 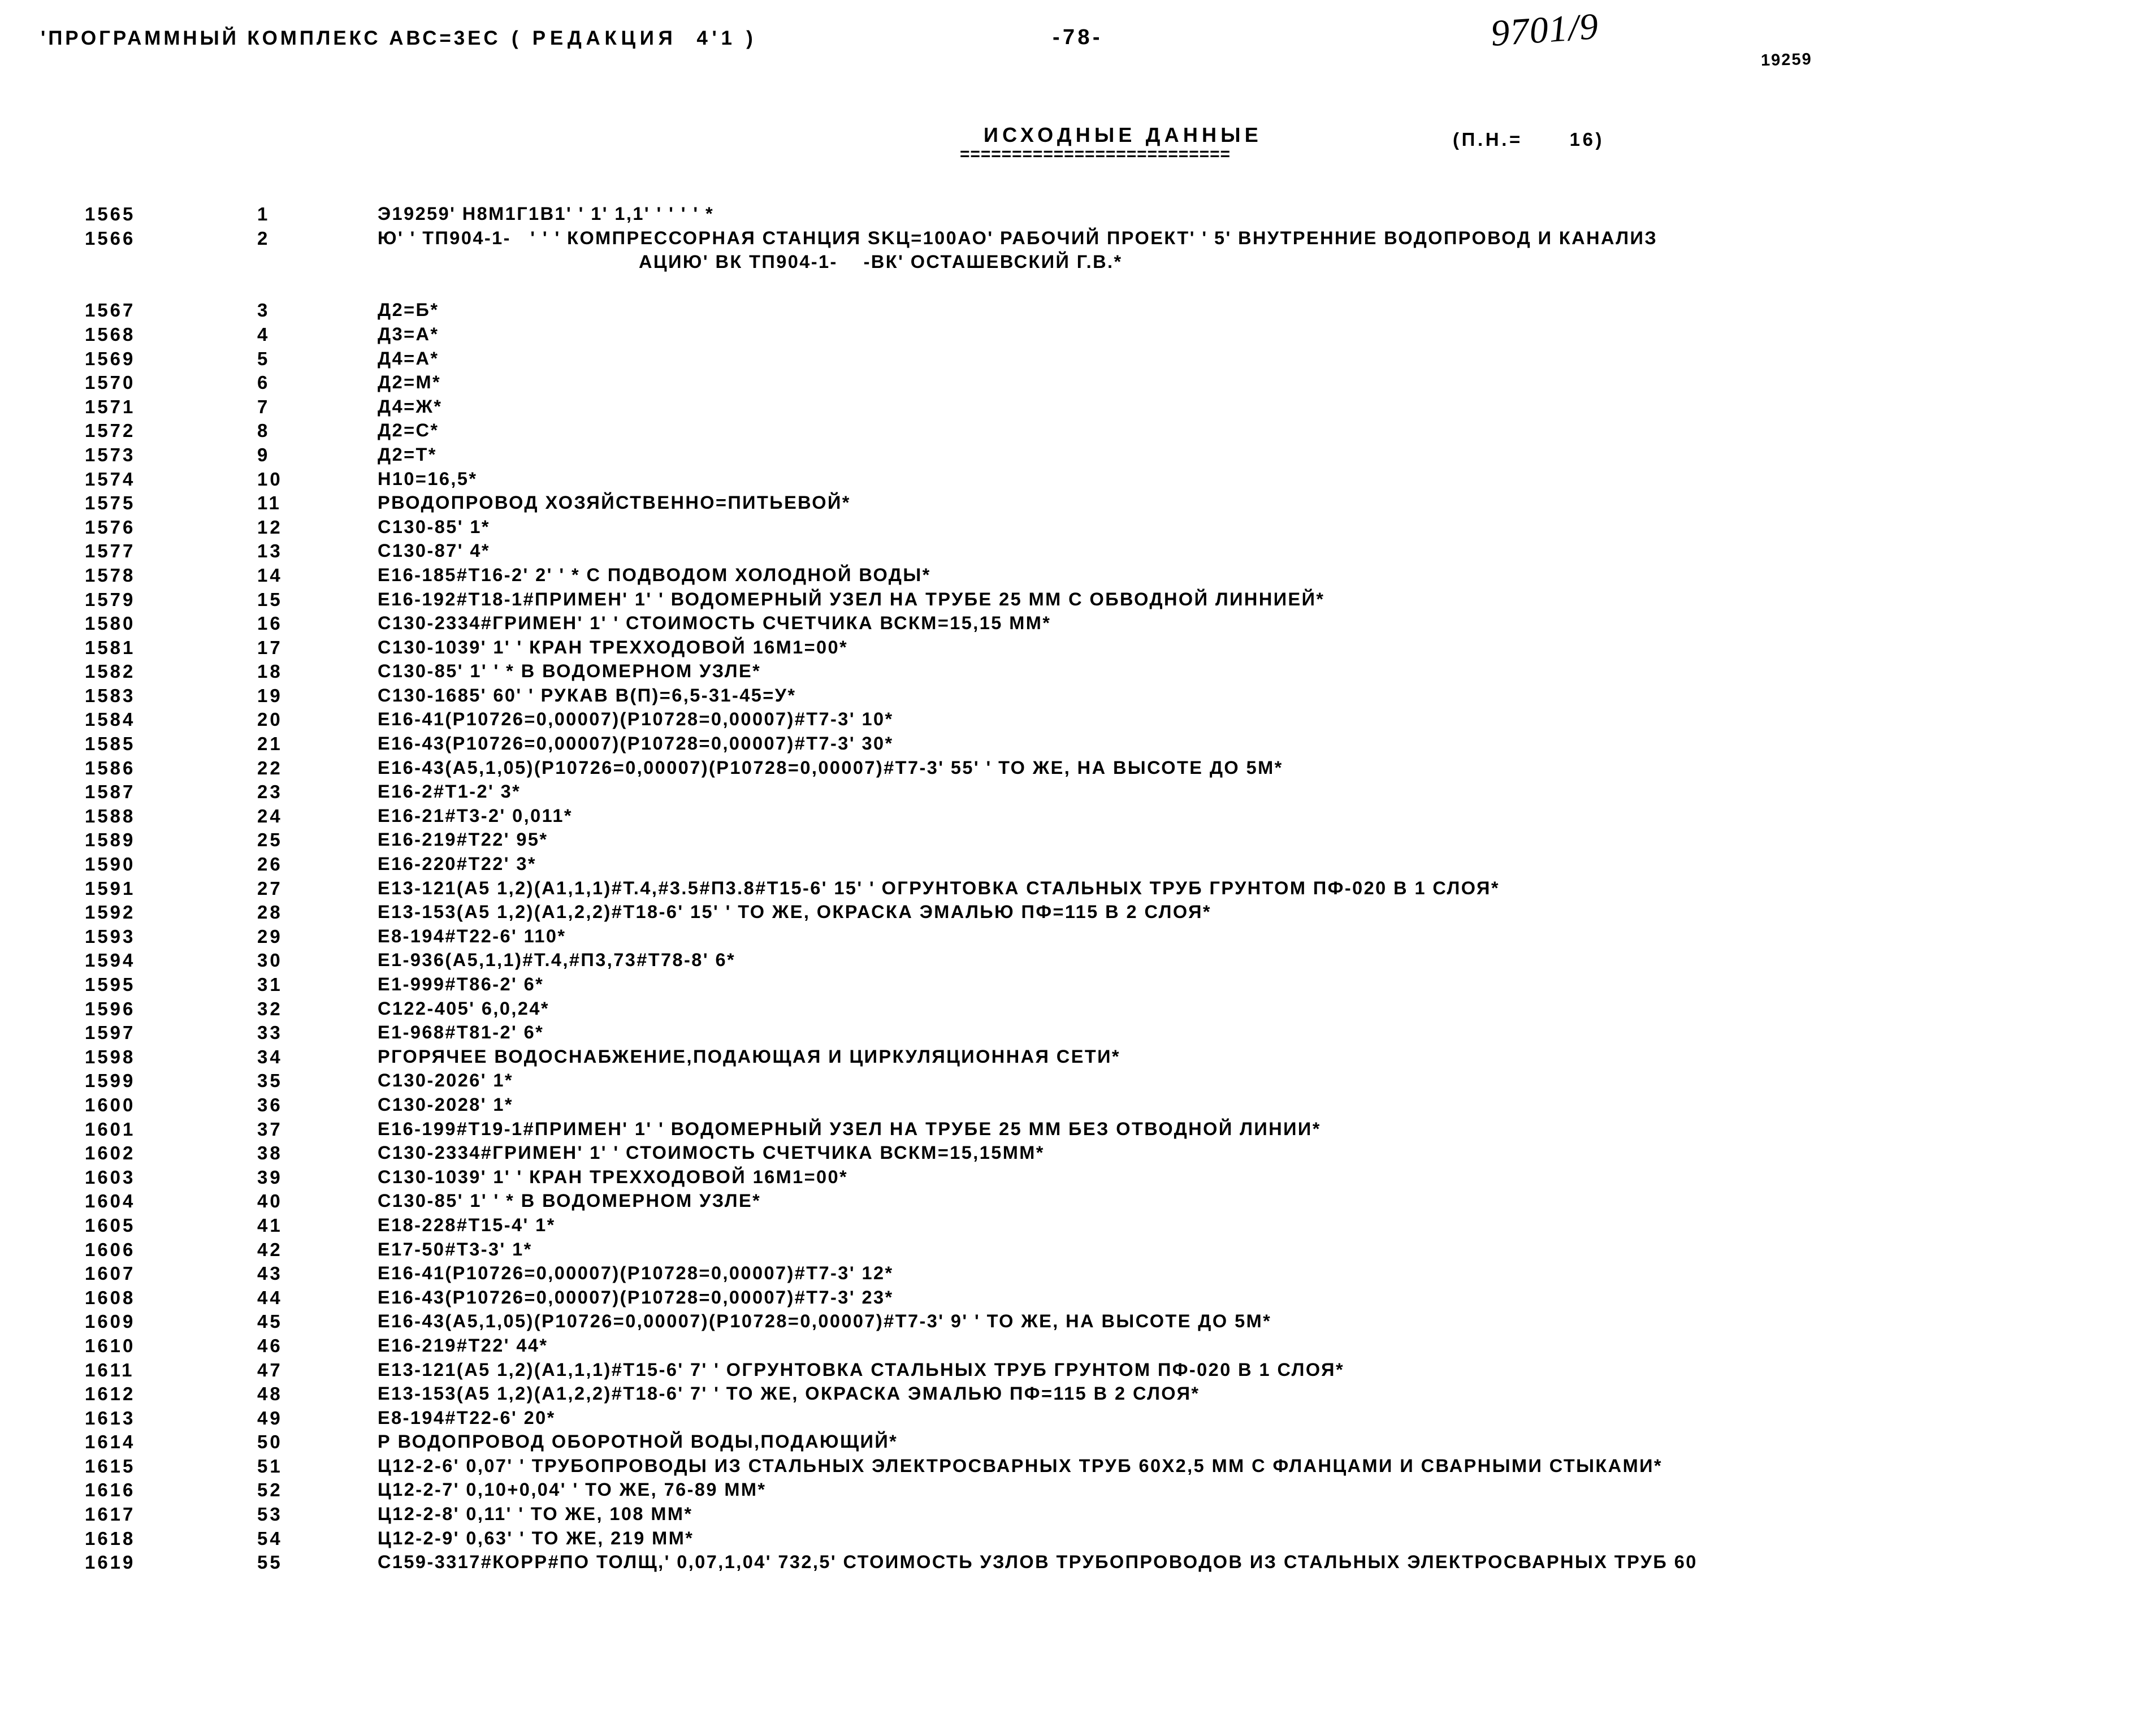 I want to click on page-note: (П.Н.= 16), so click(x=1529, y=139).